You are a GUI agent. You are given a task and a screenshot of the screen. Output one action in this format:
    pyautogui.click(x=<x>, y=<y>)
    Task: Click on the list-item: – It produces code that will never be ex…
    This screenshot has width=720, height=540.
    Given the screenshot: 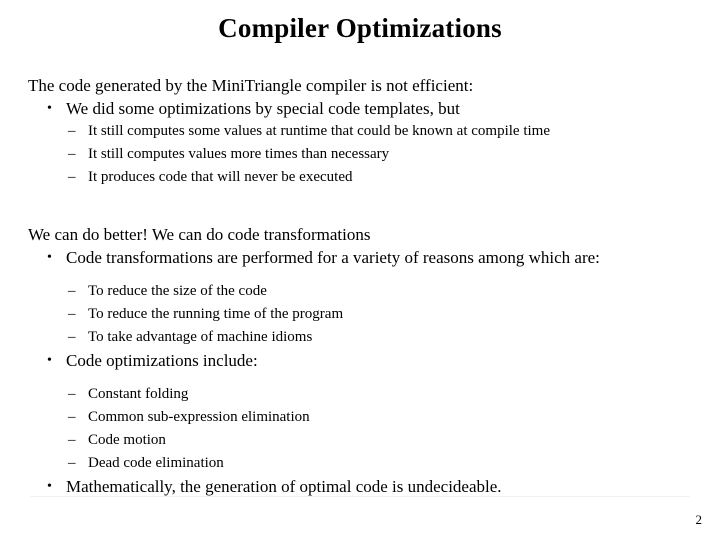 What is the action you would take?
    pyautogui.click(x=363, y=177)
    